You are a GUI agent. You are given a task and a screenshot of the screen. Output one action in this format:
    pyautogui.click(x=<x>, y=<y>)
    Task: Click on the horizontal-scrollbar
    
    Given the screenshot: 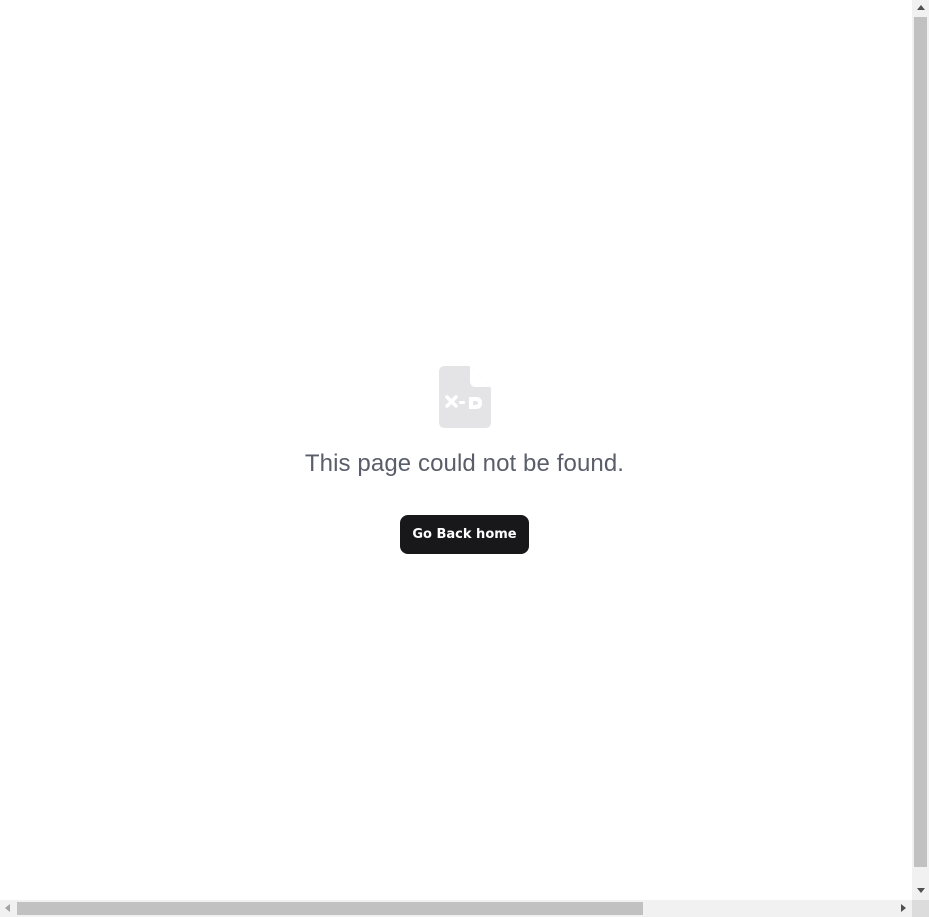 What is the action you would take?
    pyautogui.click(x=456, y=908)
    